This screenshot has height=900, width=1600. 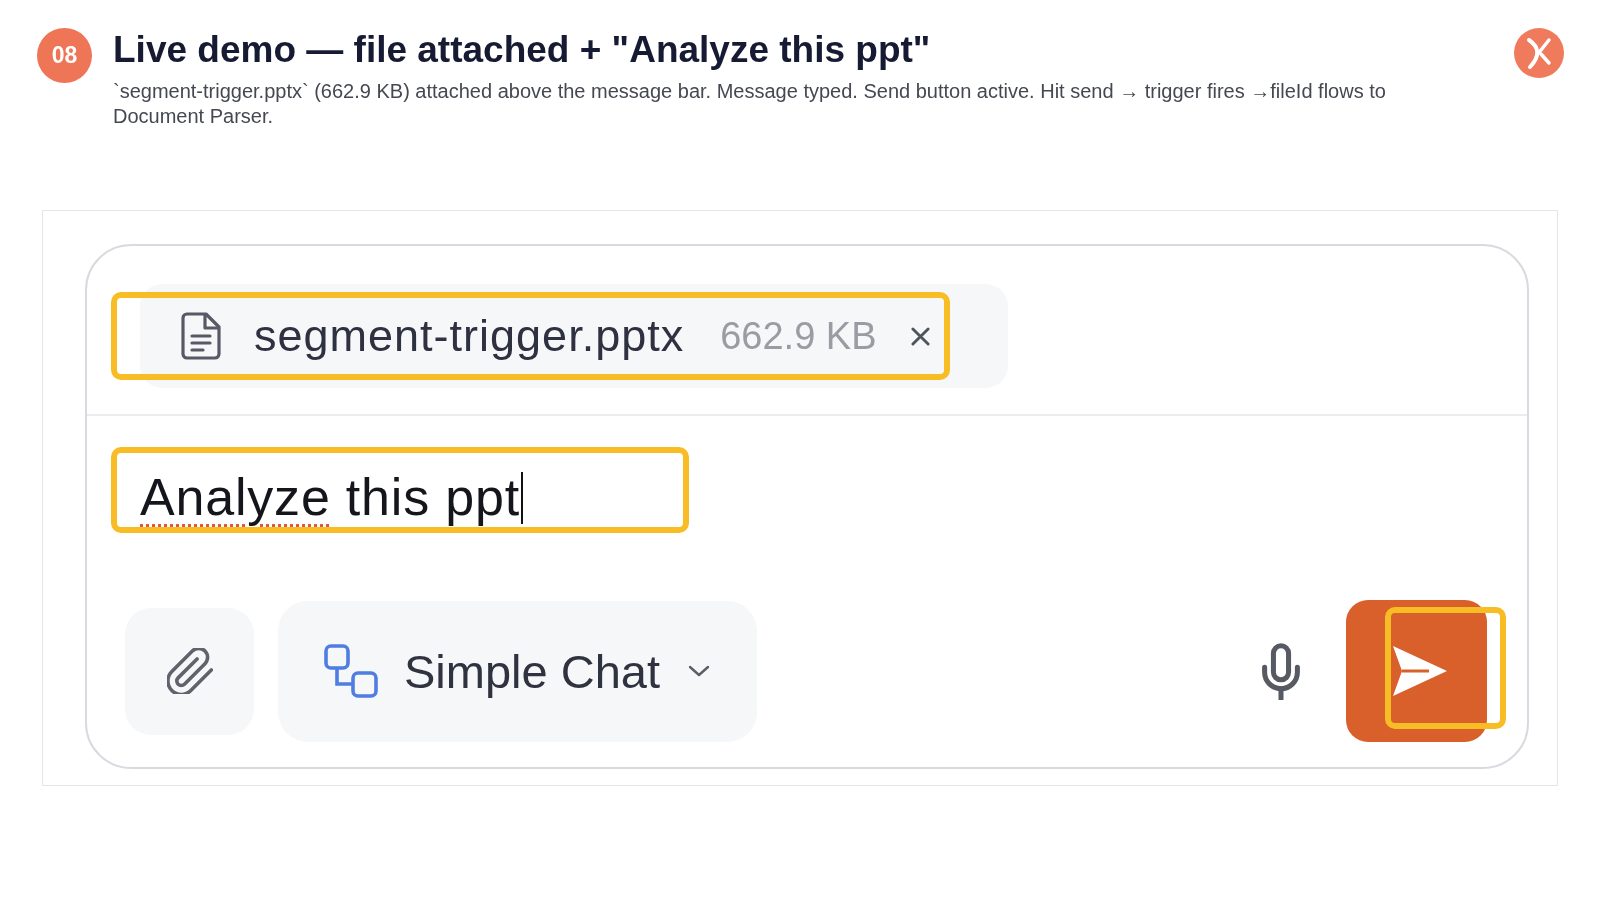 I want to click on message-input: Analyze this ppt, so click(x=809, y=497).